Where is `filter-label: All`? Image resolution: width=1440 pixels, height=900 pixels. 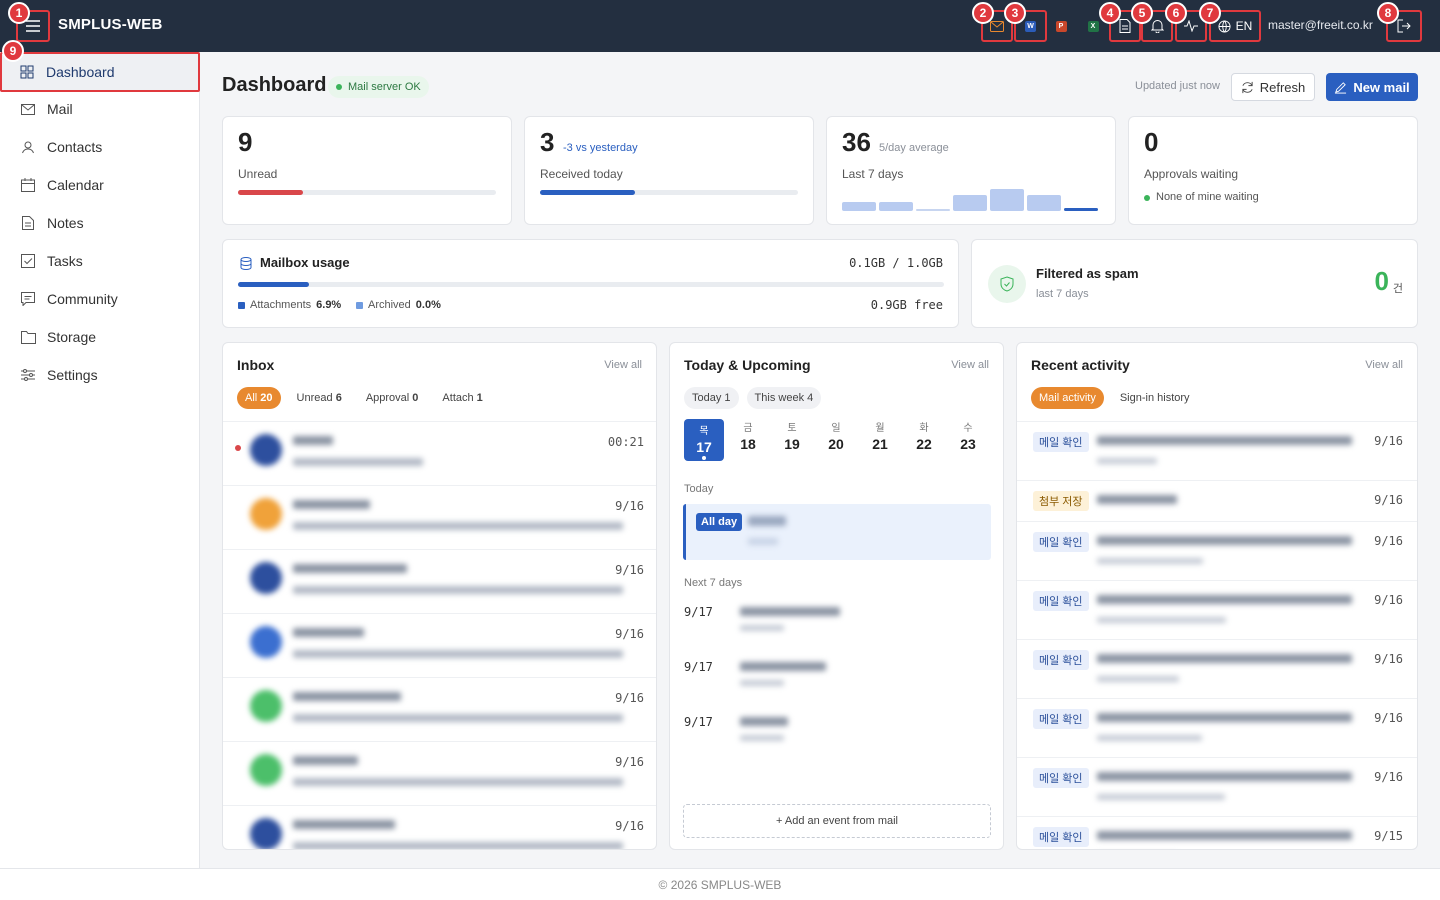
filter-label: All is located at coordinates (251, 398).